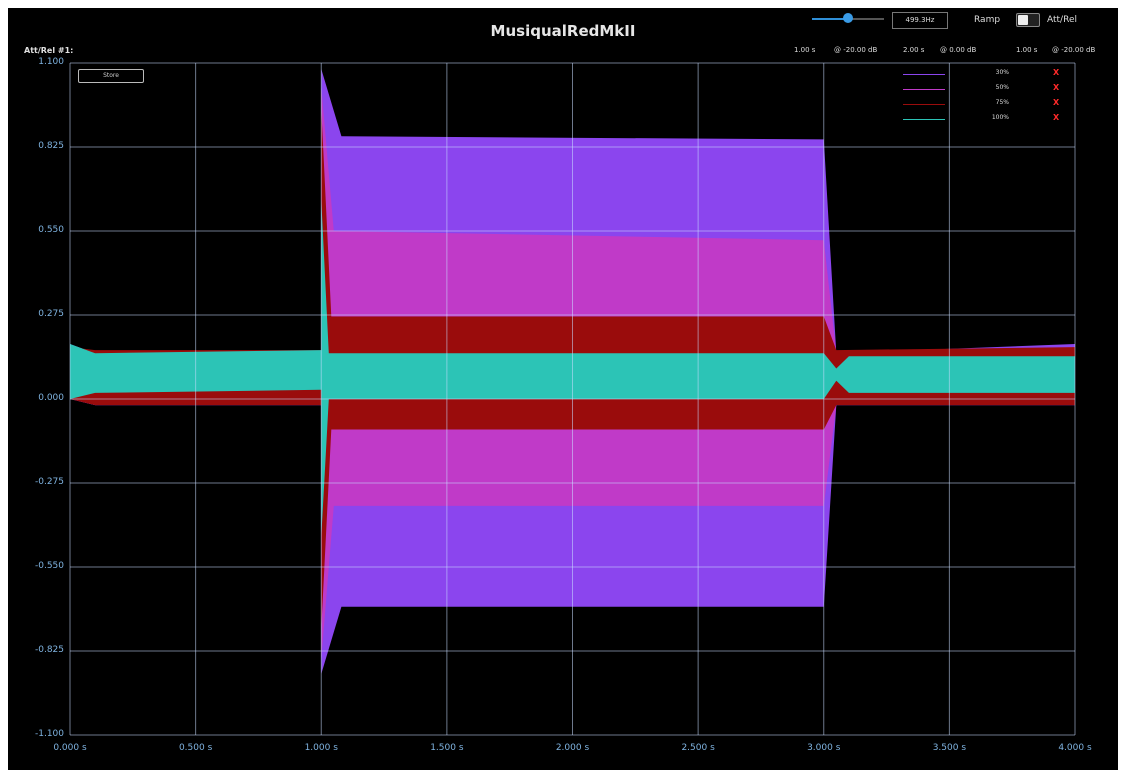 Image resolution: width=1123 pixels, height=776 pixels. I want to click on x-tick-label: 2.500 s, so click(698, 748).